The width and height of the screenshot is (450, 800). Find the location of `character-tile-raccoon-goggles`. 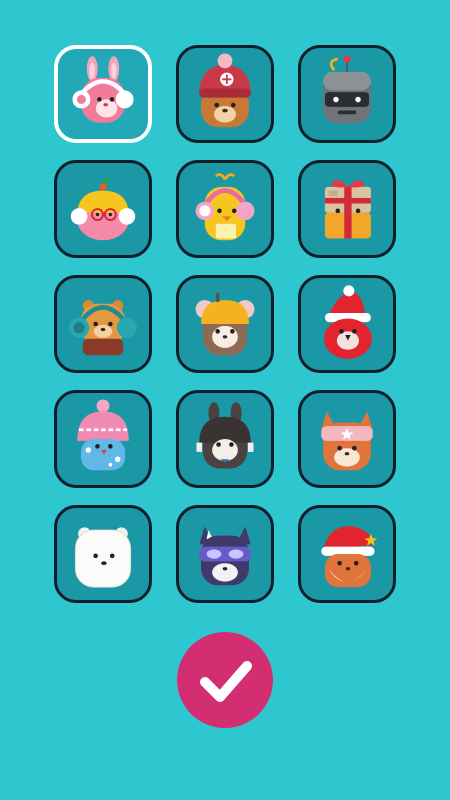

character-tile-raccoon-goggles is located at coordinates (225, 554).